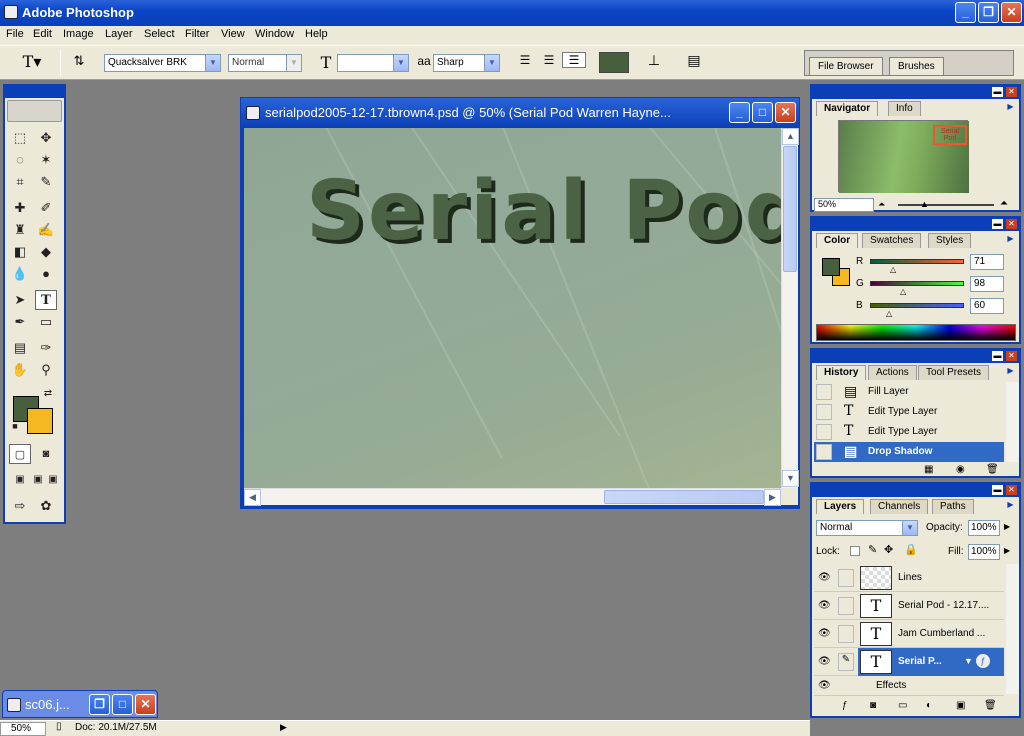  What do you see at coordinates (525, 60) in the screenshot?
I see `align-left-icon: ☰` at bounding box center [525, 60].